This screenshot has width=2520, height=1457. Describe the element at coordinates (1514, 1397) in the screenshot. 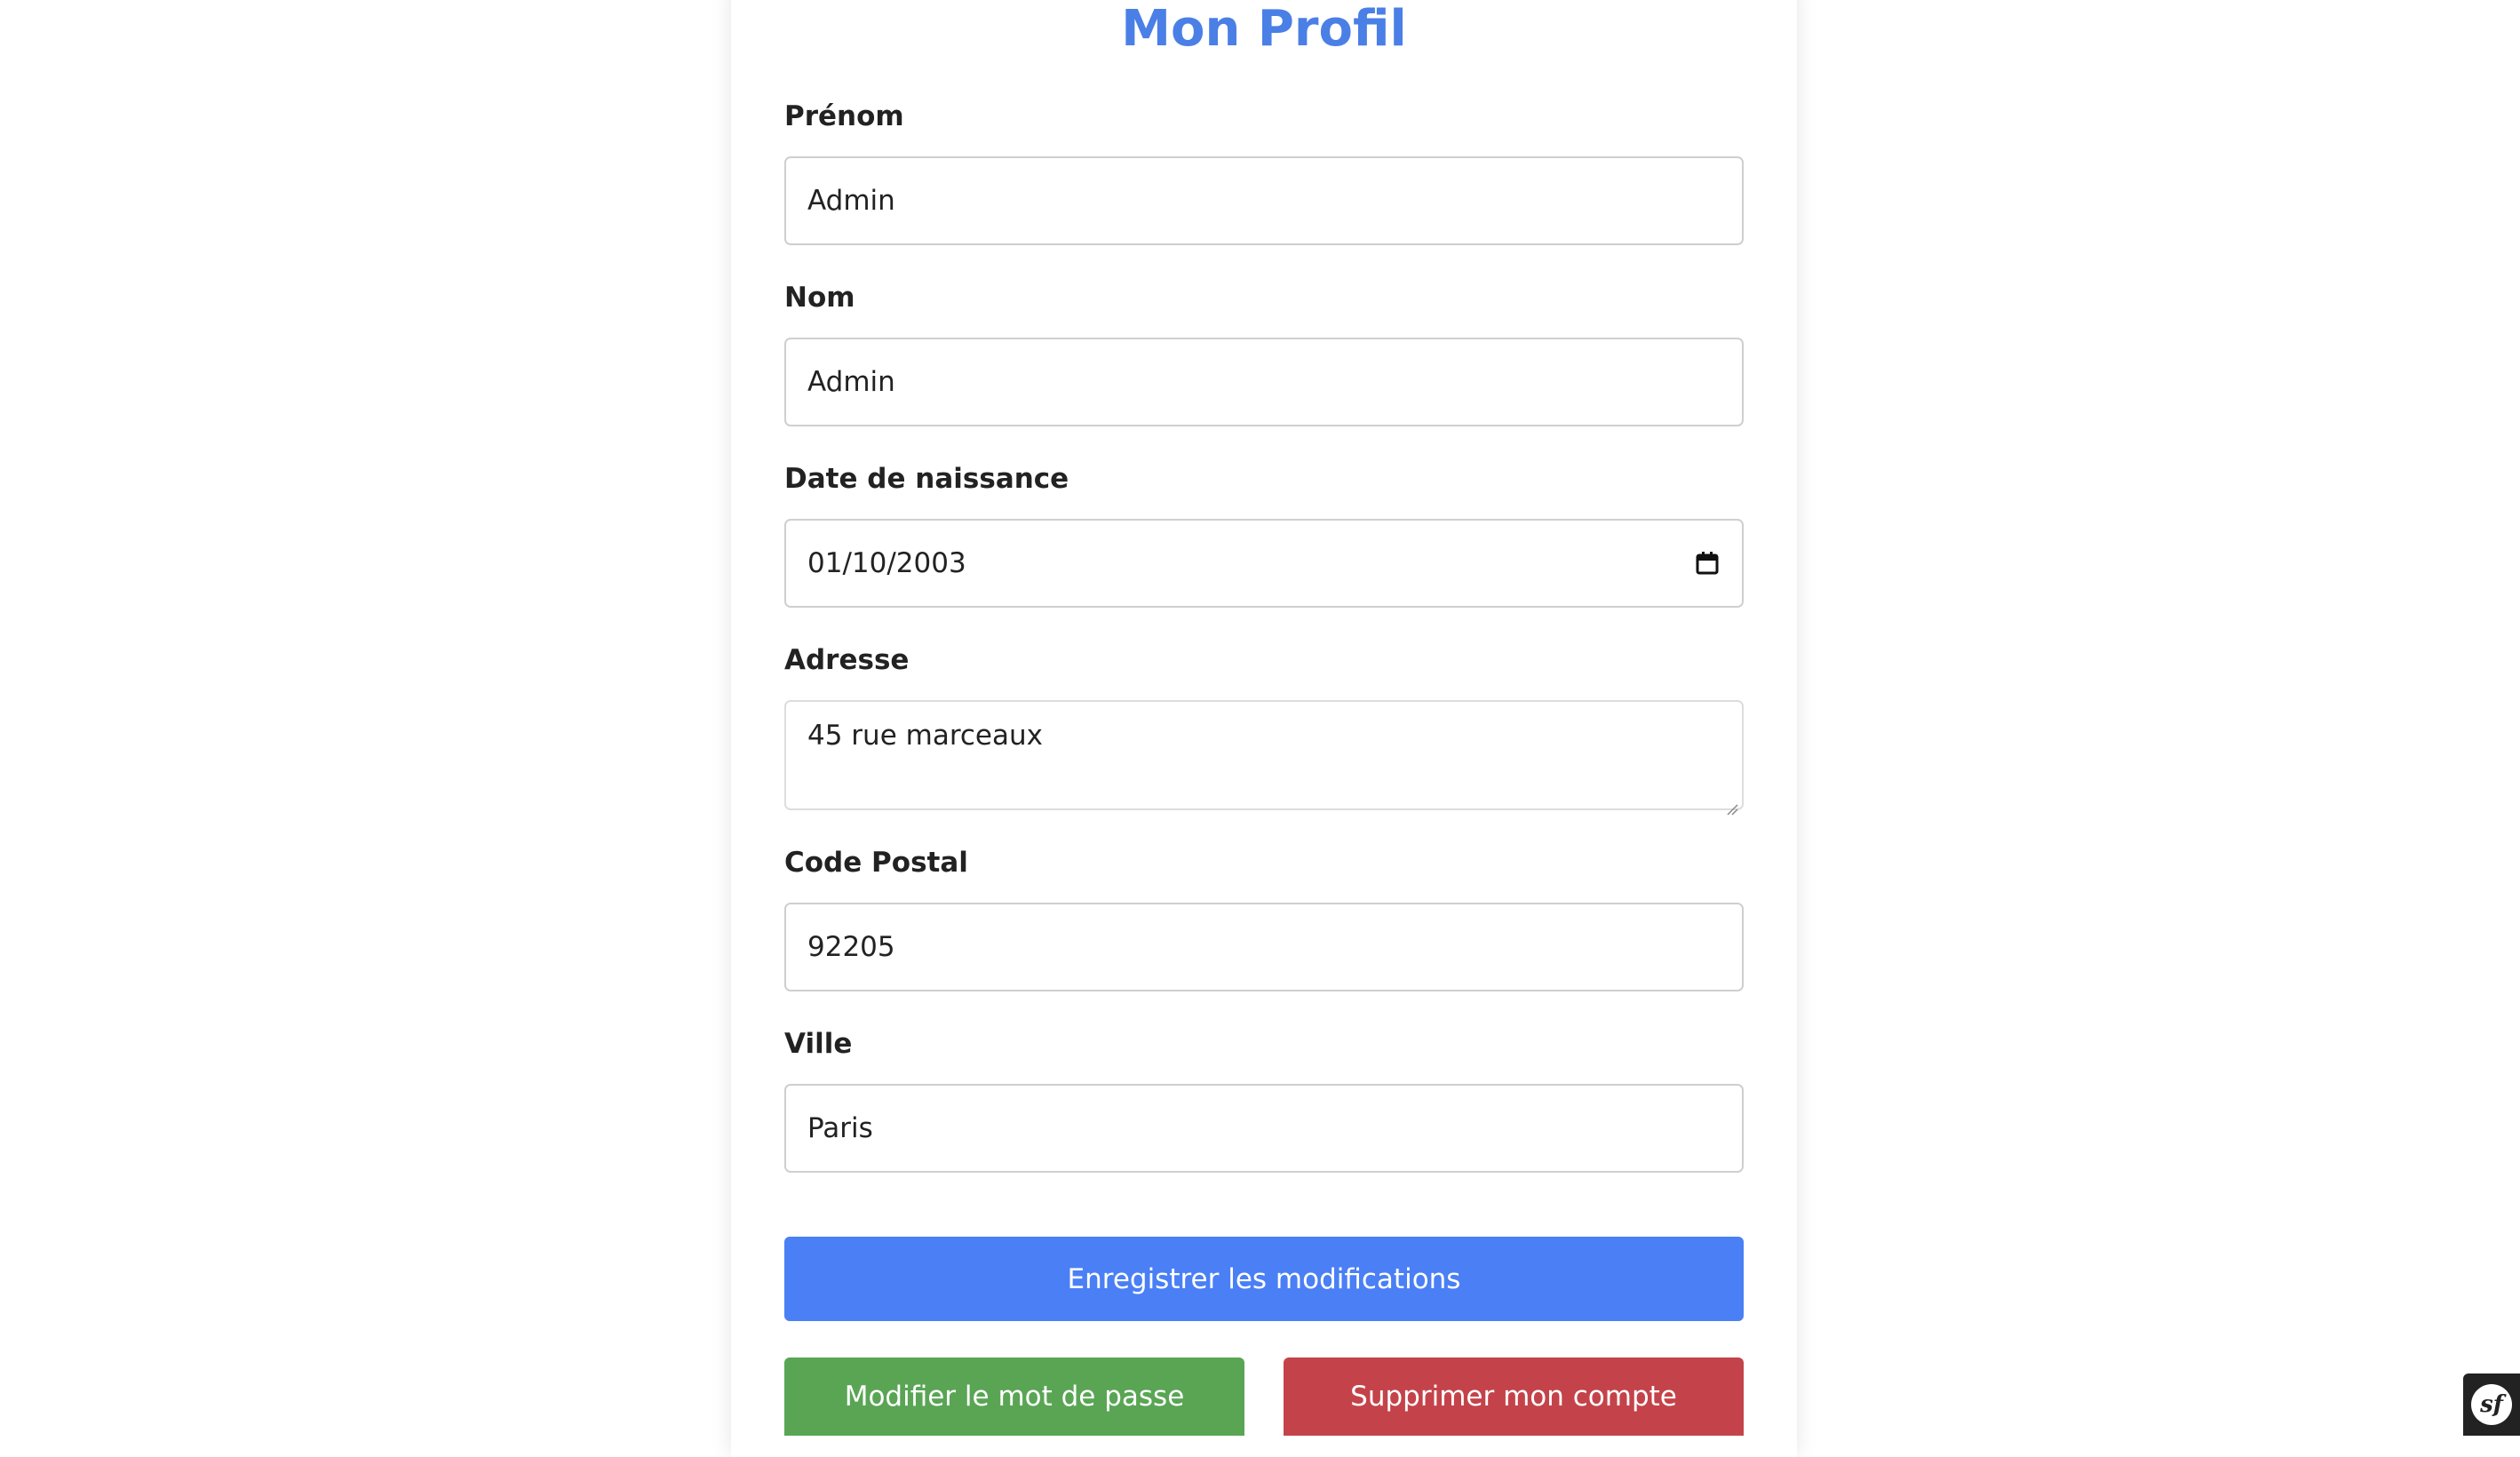

I see `delete-account-button: Supprimer mon compte` at that location.